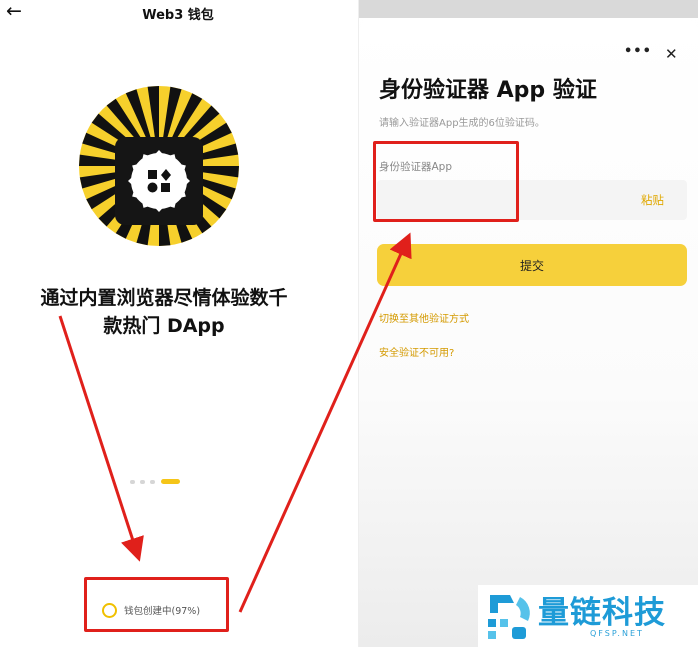 This screenshot has width=698, height=647. I want to click on headline-line-2: 款热门 DApp, so click(164, 326).